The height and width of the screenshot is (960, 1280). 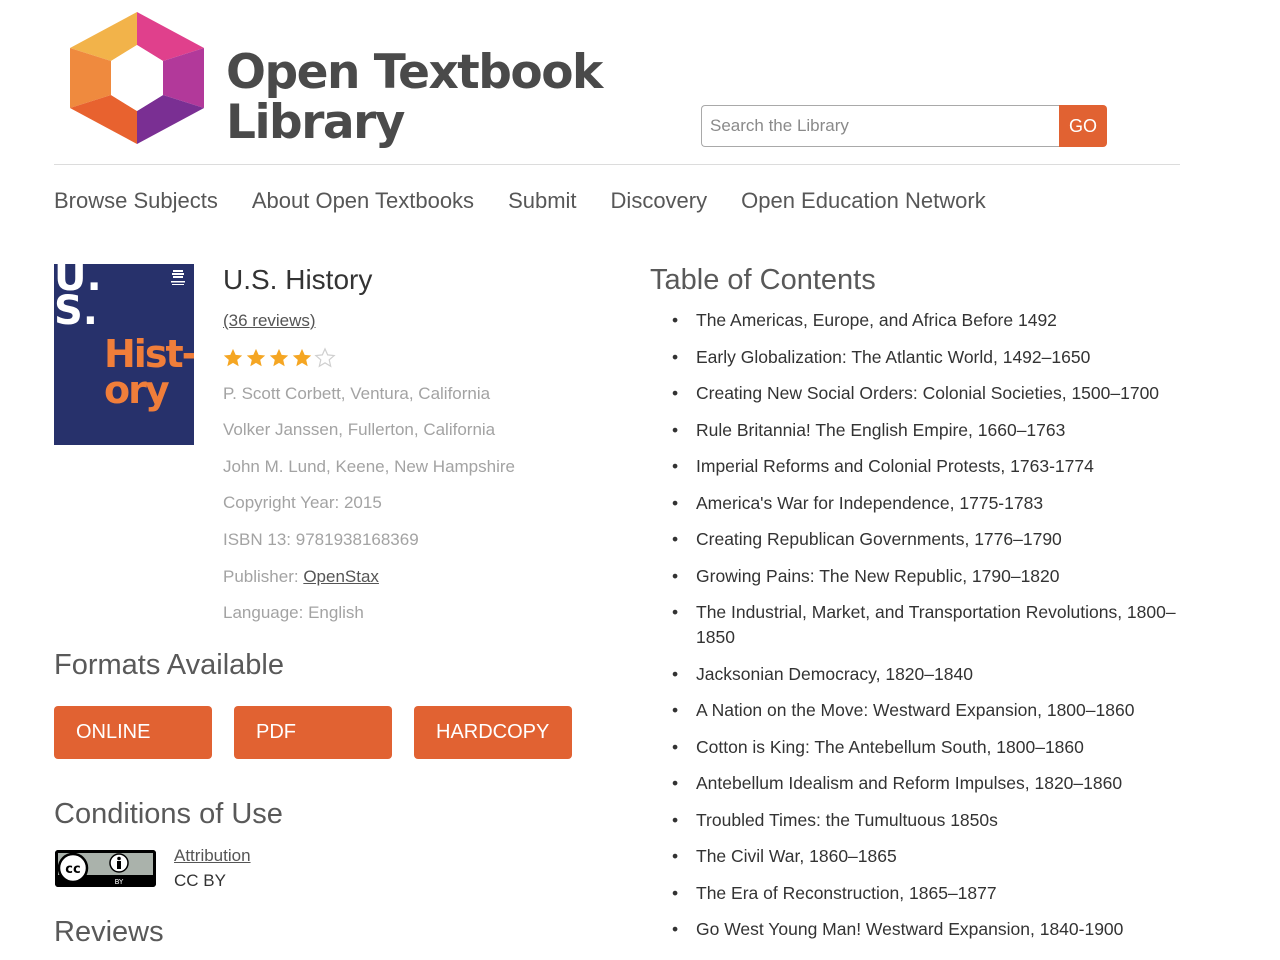 I want to click on svg-text: BY, so click(x=119, y=882).